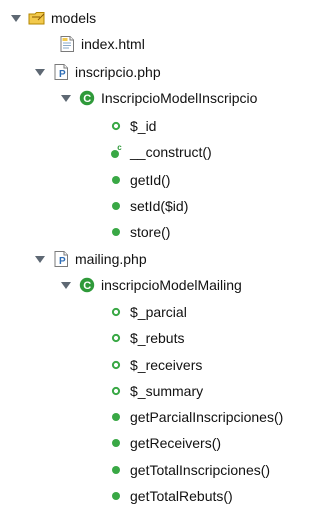  What do you see at coordinates (119, 147) in the screenshot?
I see `svg-text: c` at bounding box center [119, 147].